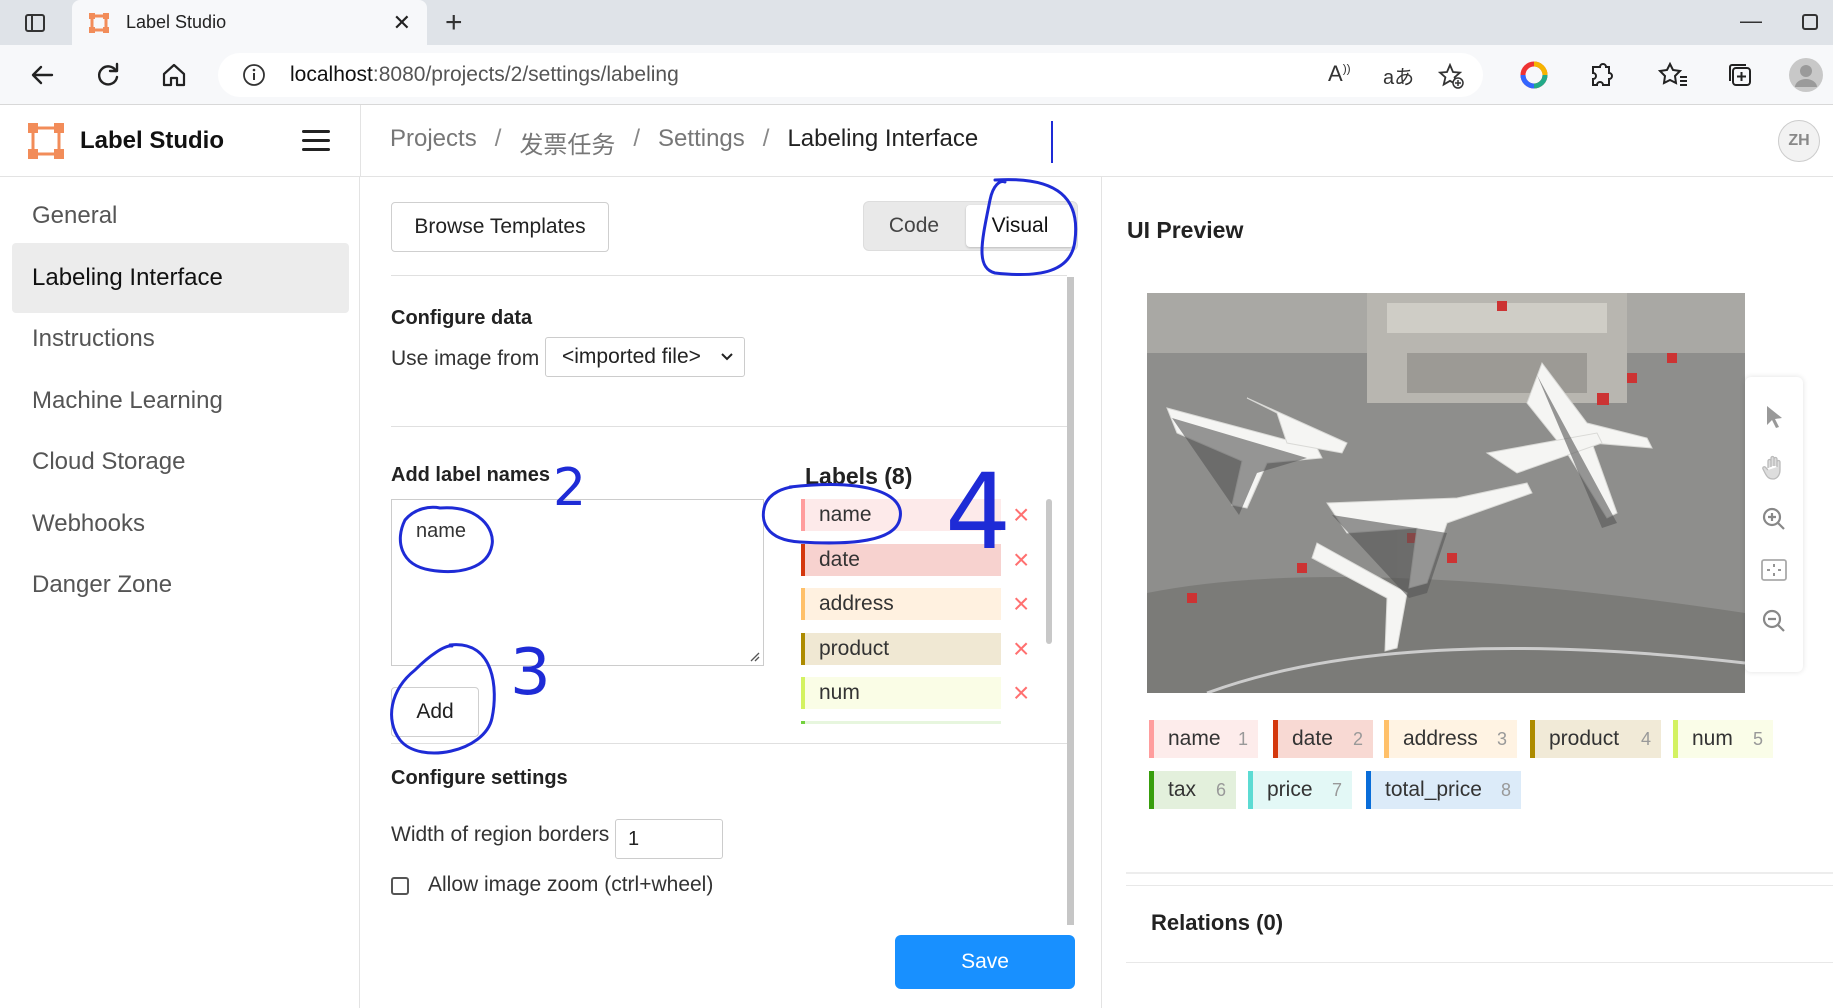 Image resolution: width=1833 pixels, height=1008 pixels. I want to click on extensions-icon, so click(1601, 75).